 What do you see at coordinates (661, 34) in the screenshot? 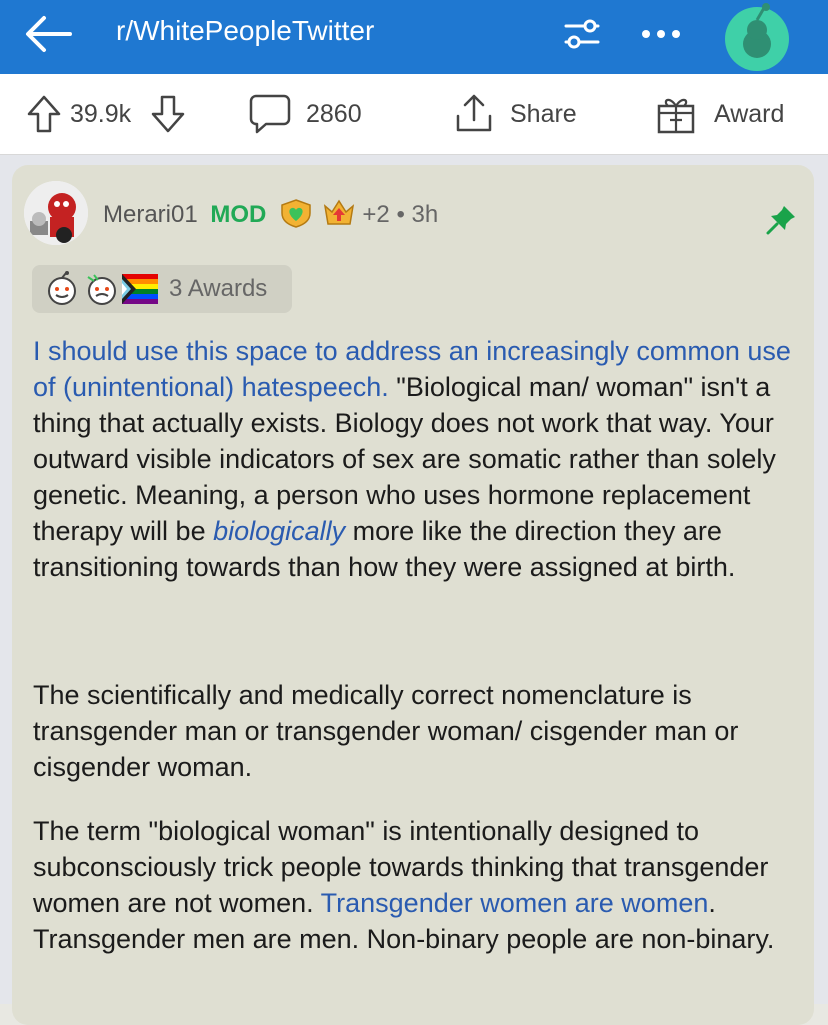
I see `more-dots-icon` at bounding box center [661, 34].